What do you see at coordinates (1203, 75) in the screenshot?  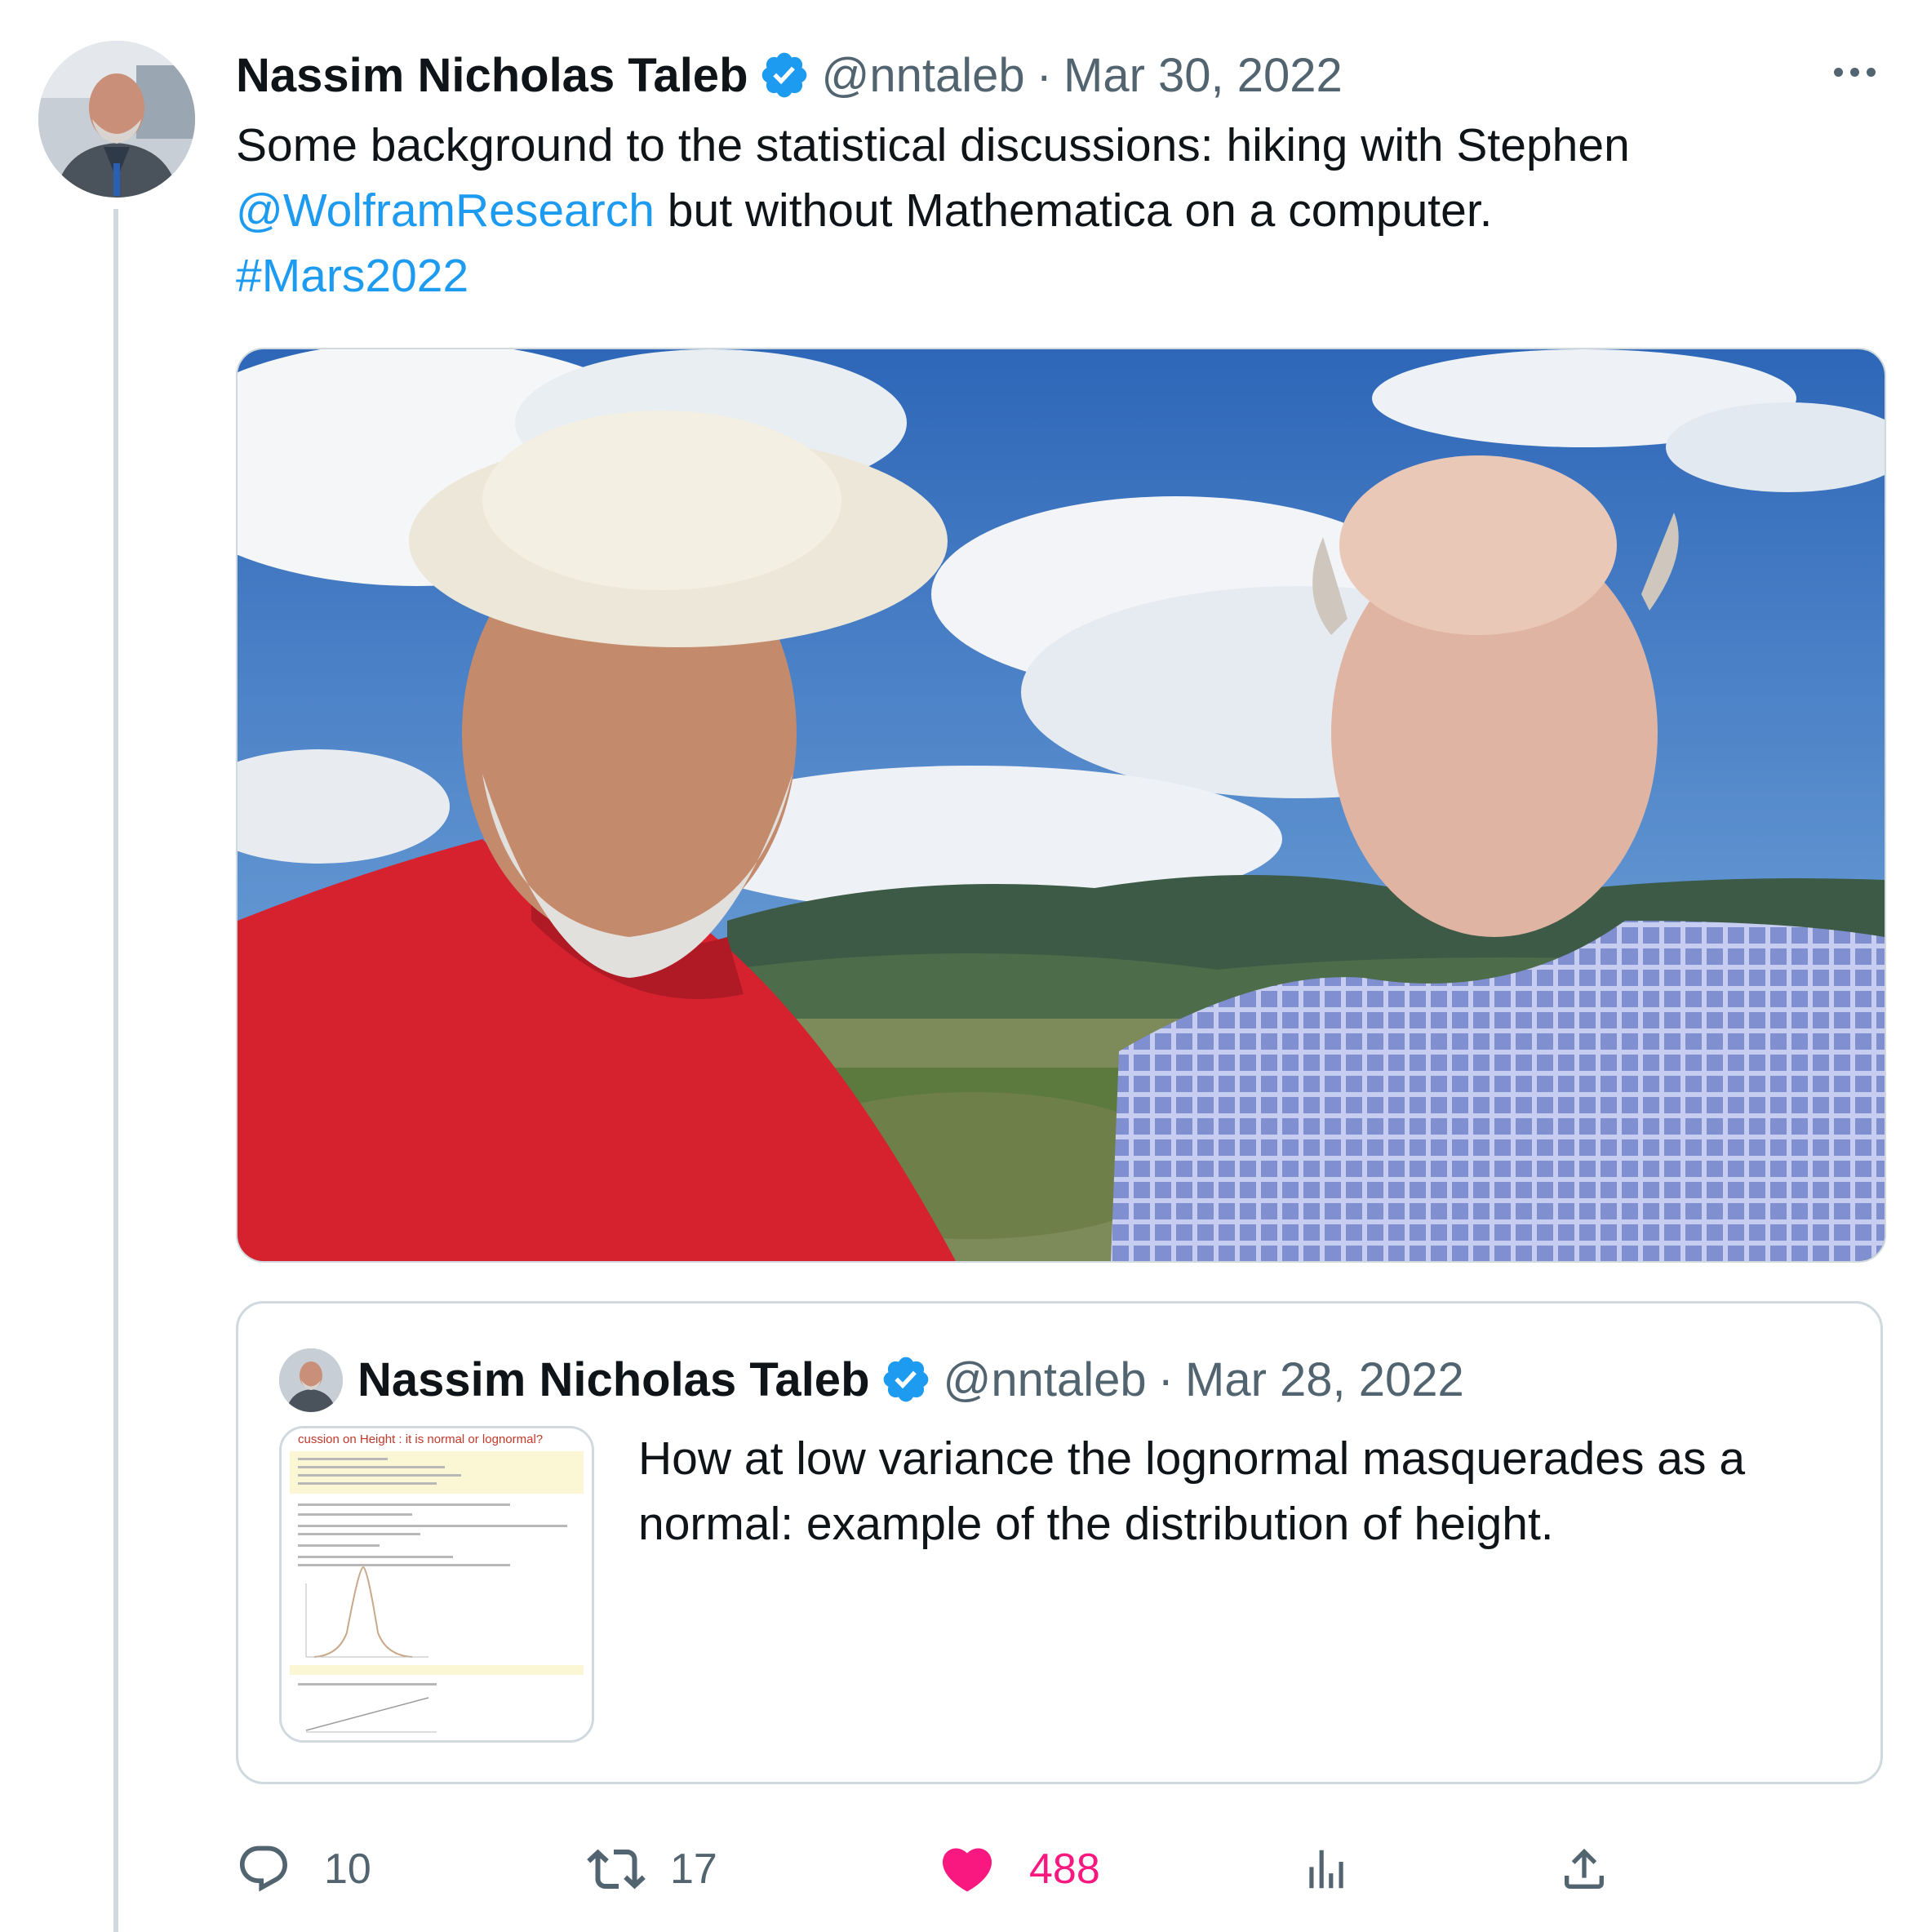 I see `tweet-date: Mar 30, 2022` at bounding box center [1203, 75].